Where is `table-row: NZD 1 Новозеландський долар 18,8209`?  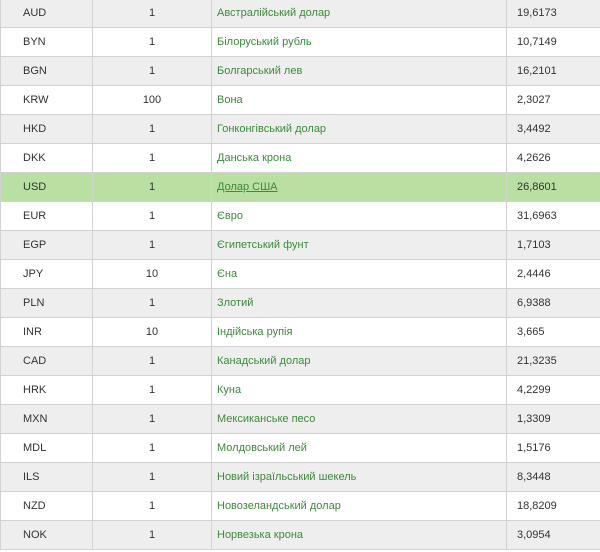 table-row: NZD 1 Новозеландський долар 18,8209 is located at coordinates (300, 506).